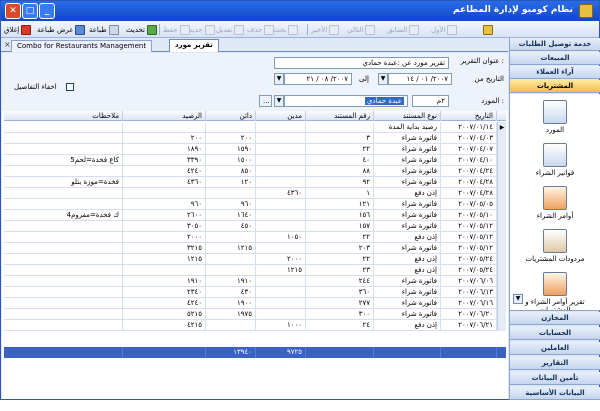 This screenshot has height=411, width=600. What do you see at coordinates (555, 58) in the screenshot?
I see `sidebar-group-1: المبيعات` at bounding box center [555, 58].